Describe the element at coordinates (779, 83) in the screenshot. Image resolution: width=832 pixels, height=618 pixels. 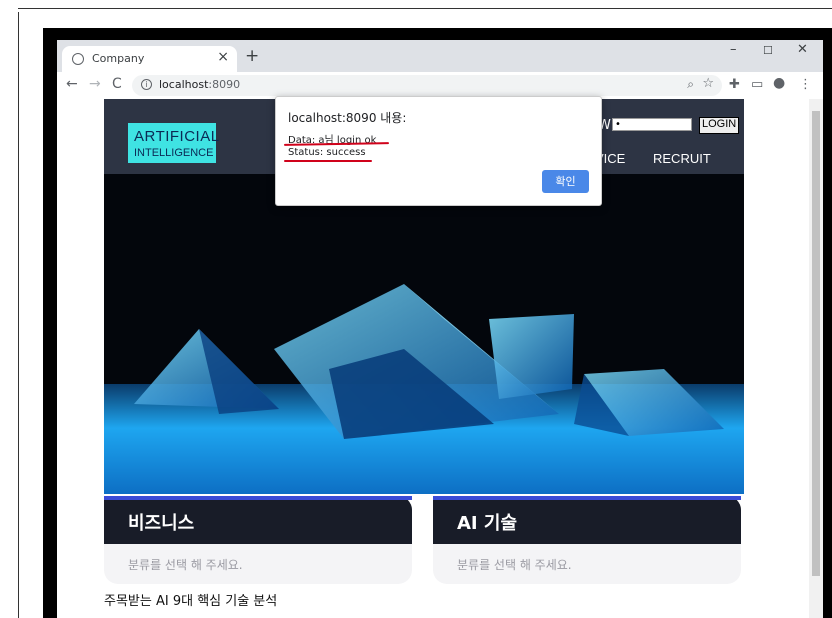
I see `profile-avatar-icon: ●` at that location.